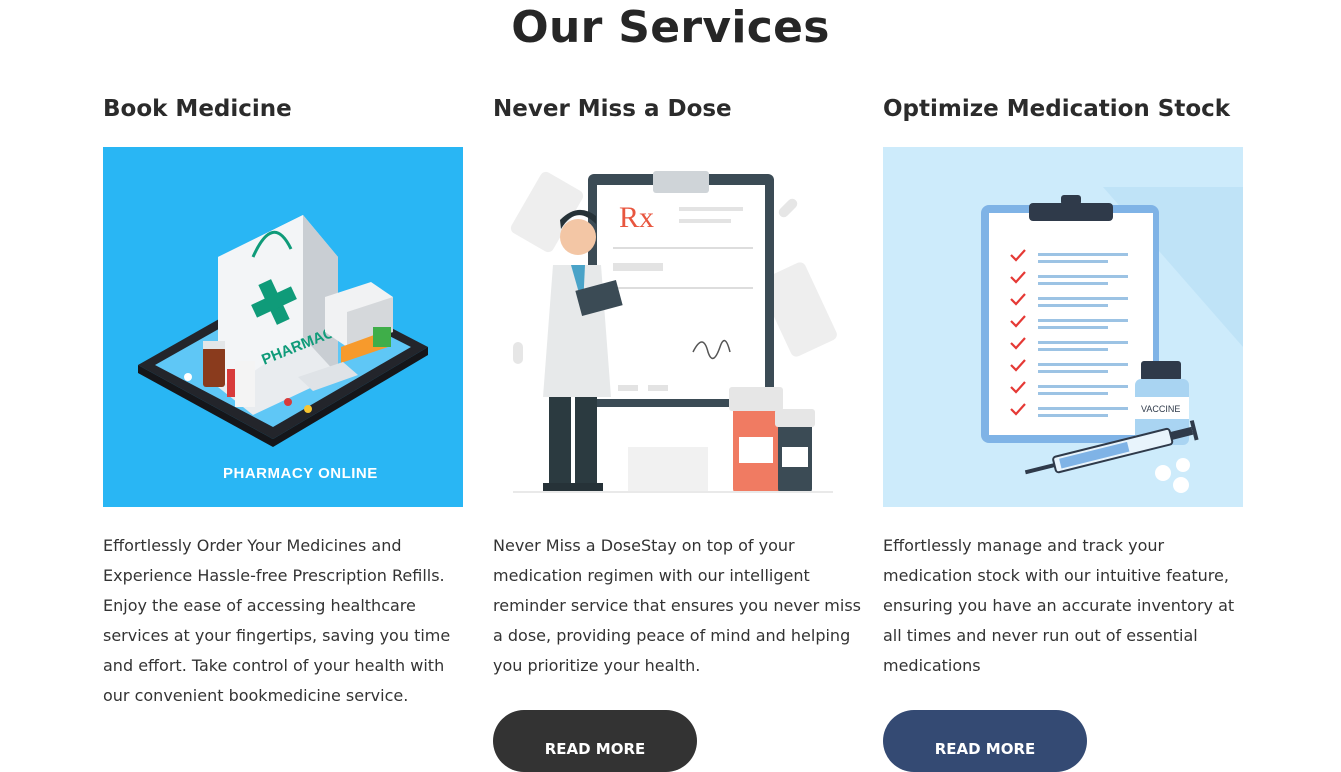  What do you see at coordinates (283, 327) in the screenshot?
I see `pharmacy-online-illustration: PHARMACY PHARMACY ONLINE` at bounding box center [283, 327].